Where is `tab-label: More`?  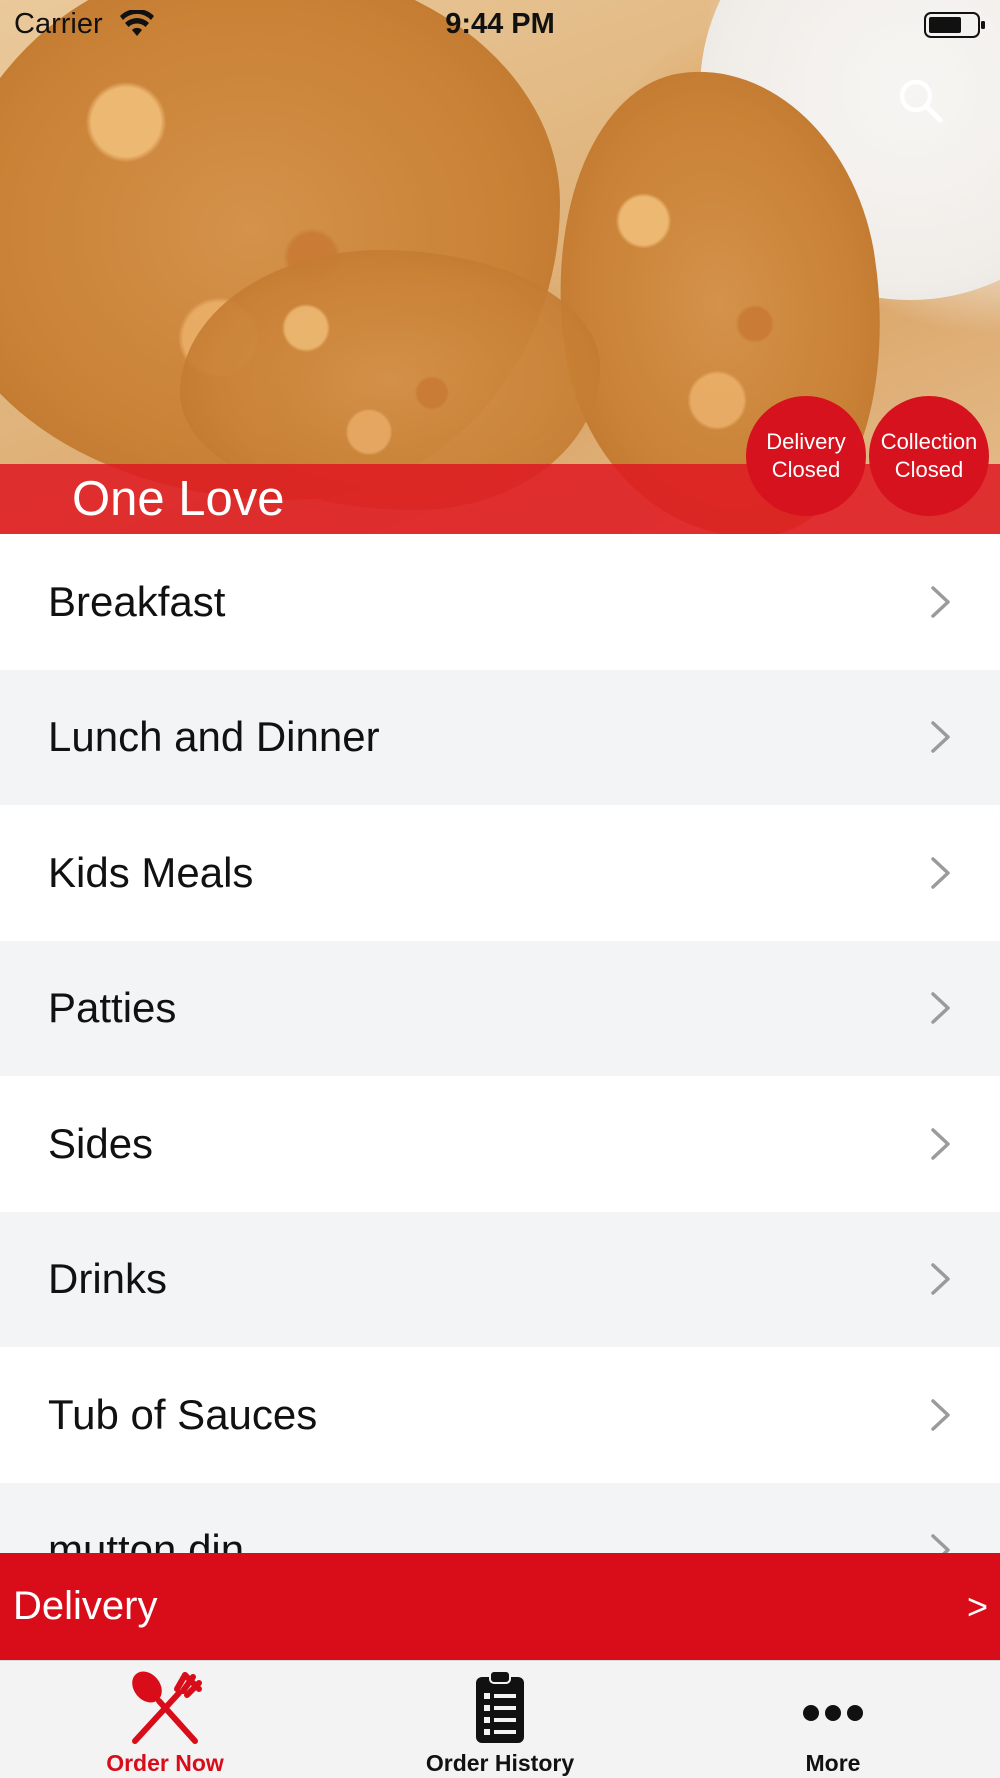 tab-label: More is located at coordinates (833, 1763).